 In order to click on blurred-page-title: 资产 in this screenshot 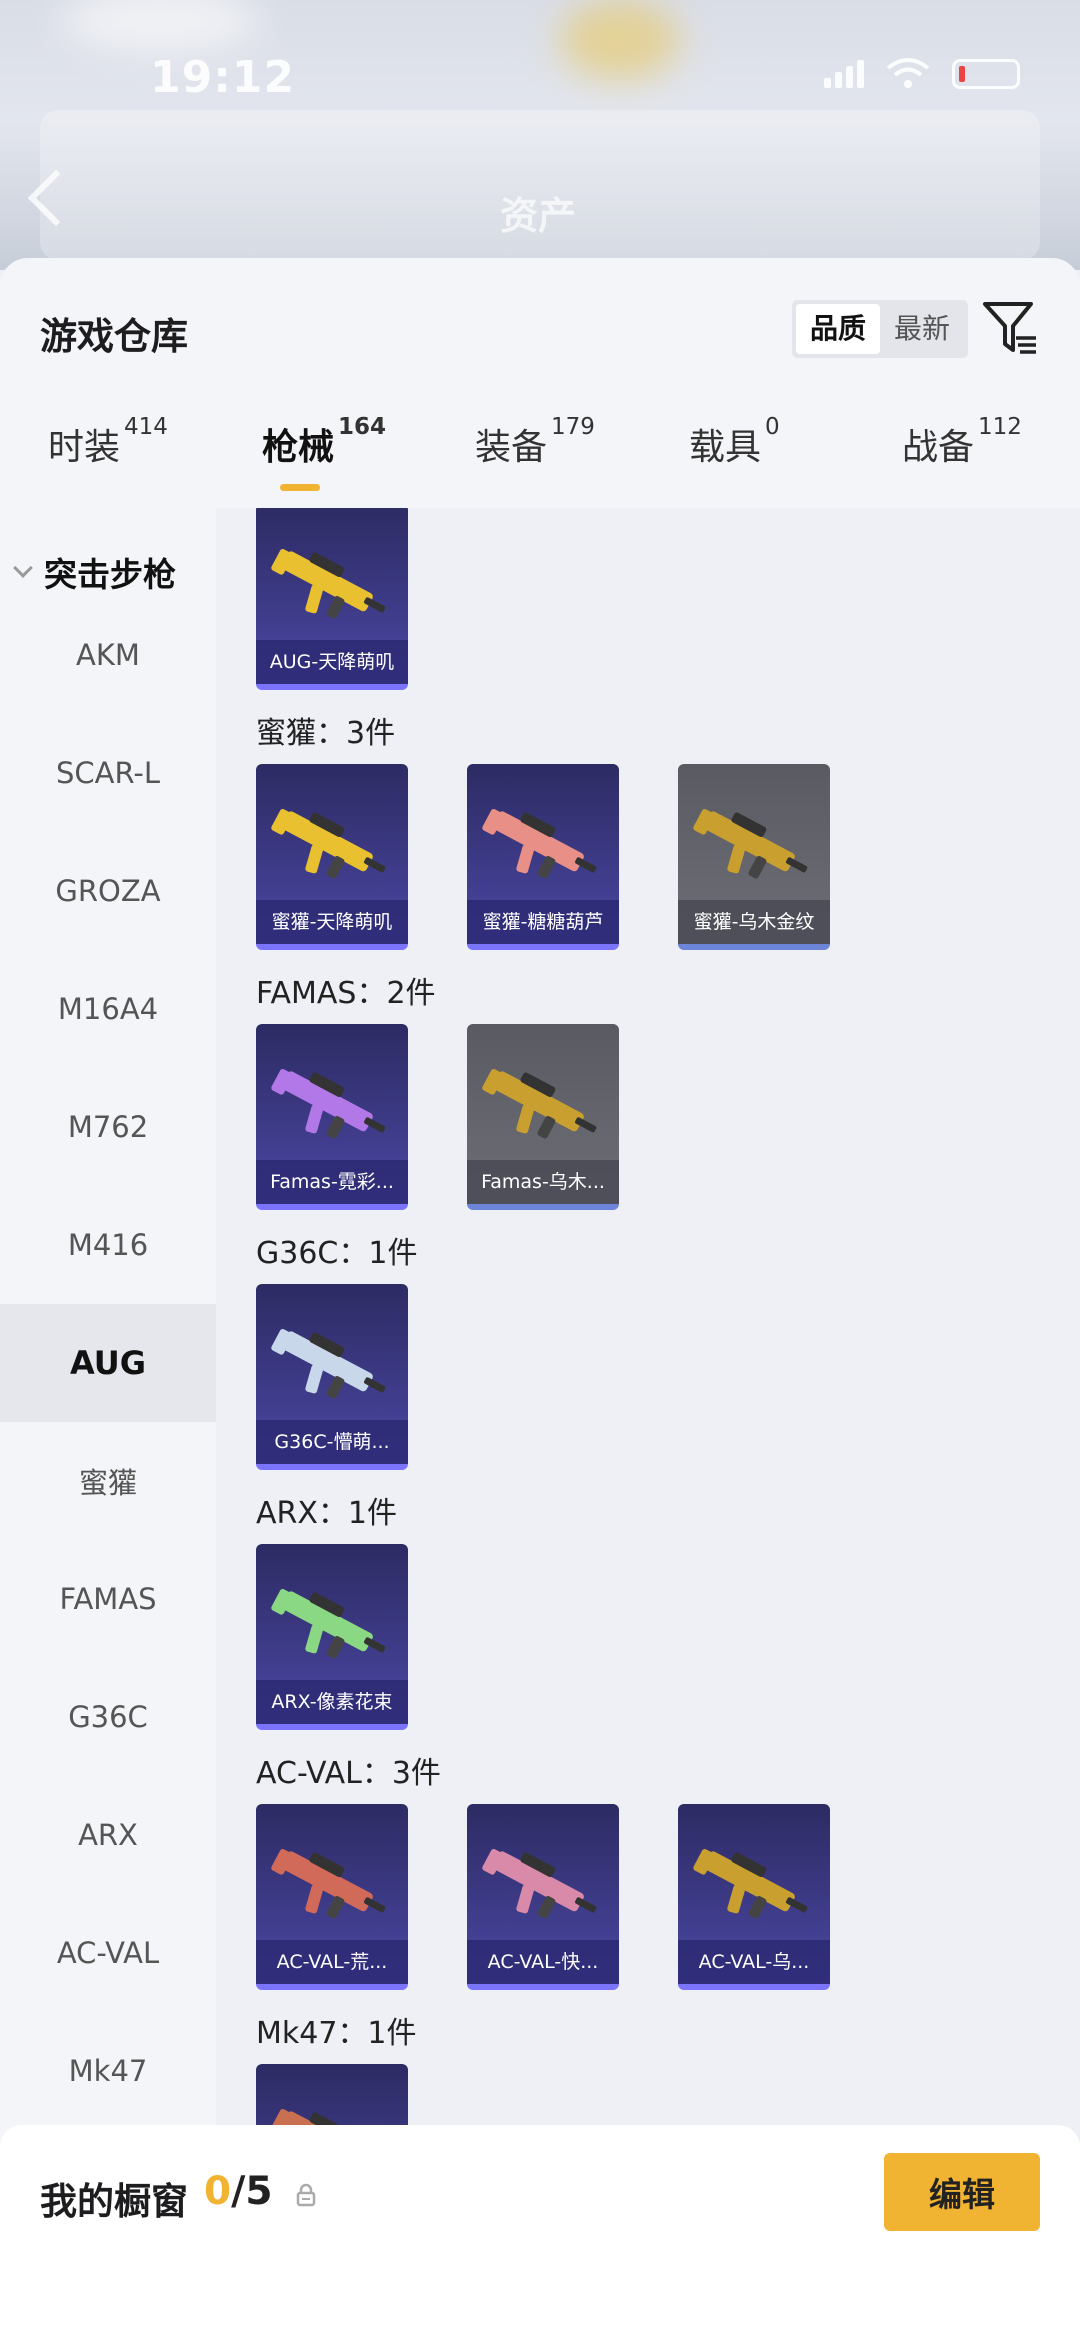, I will do `click(538, 216)`.